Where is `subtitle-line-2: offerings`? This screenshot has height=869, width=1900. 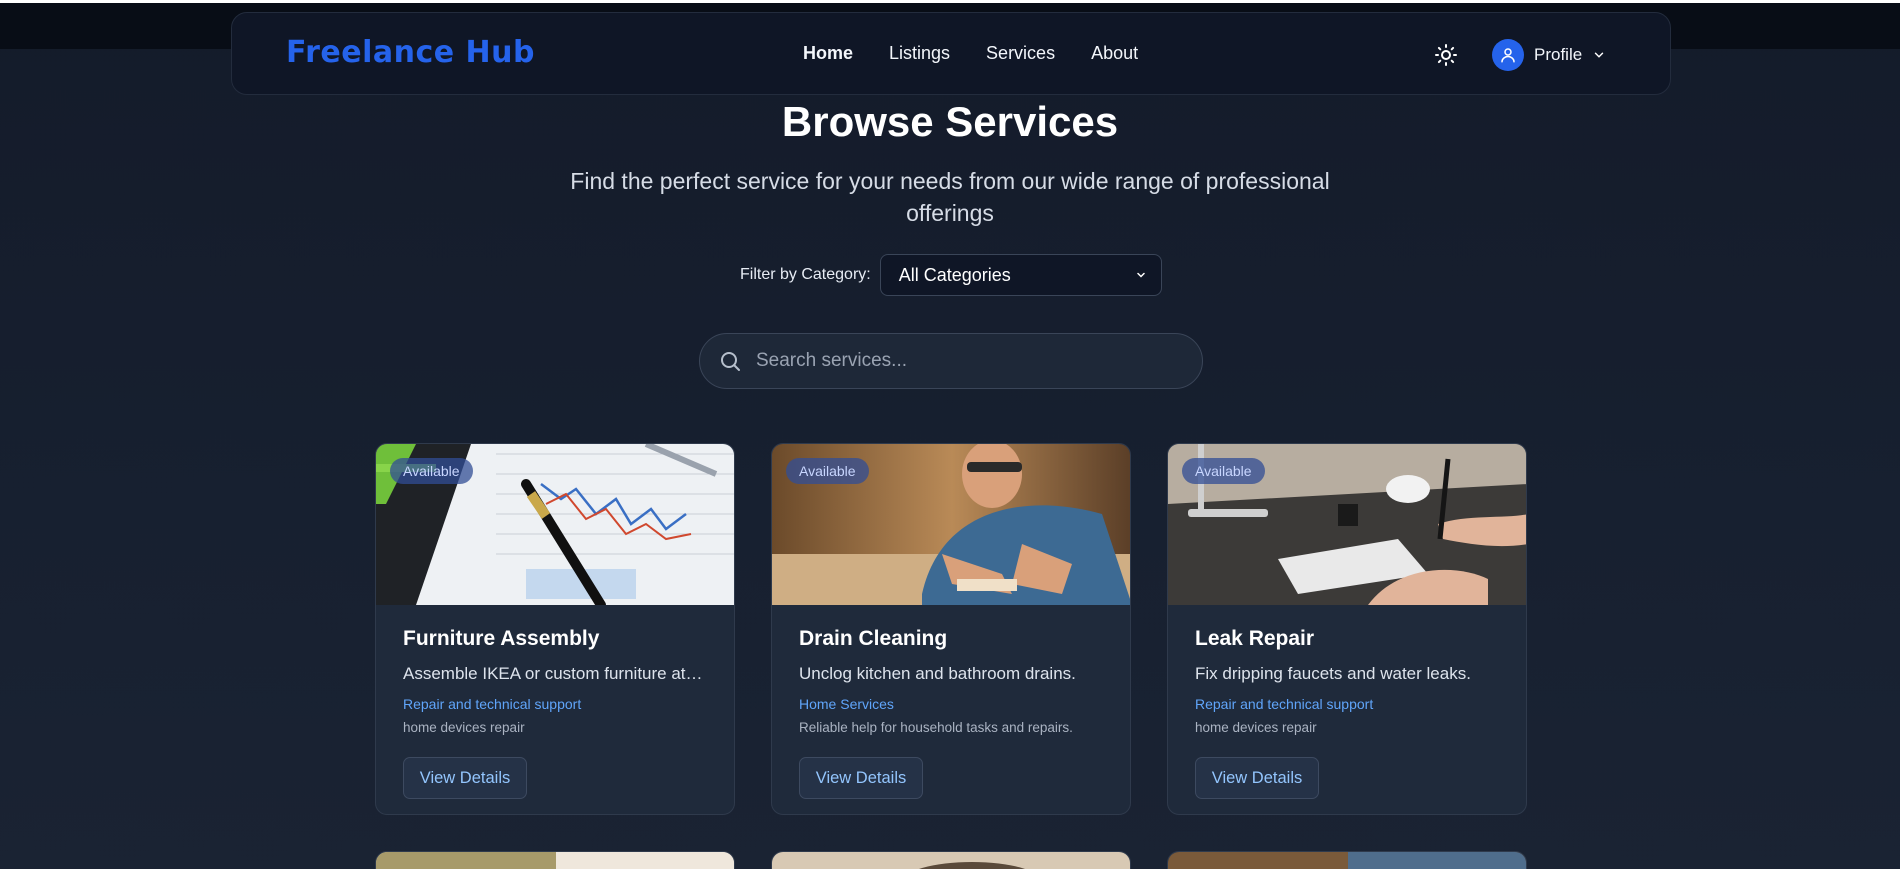
subtitle-line-2: offerings is located at coordinates (950, 213).